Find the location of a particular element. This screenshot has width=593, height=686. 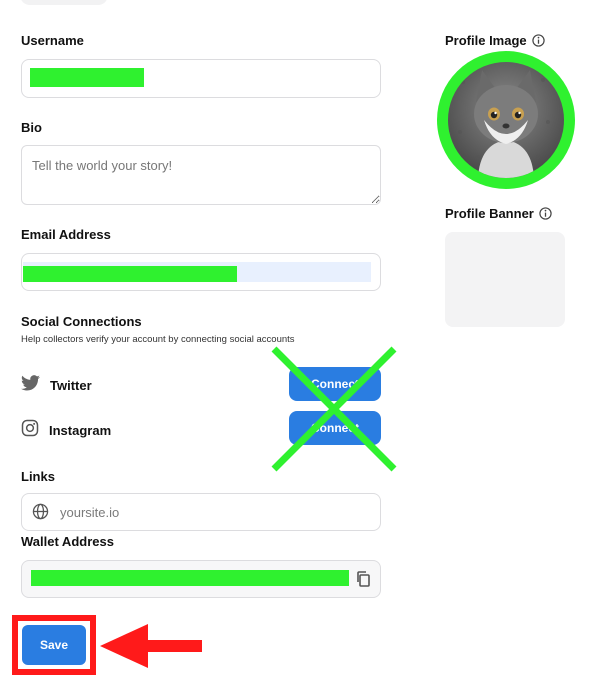

profile-banner-upload is located at coordinates (505, 279).